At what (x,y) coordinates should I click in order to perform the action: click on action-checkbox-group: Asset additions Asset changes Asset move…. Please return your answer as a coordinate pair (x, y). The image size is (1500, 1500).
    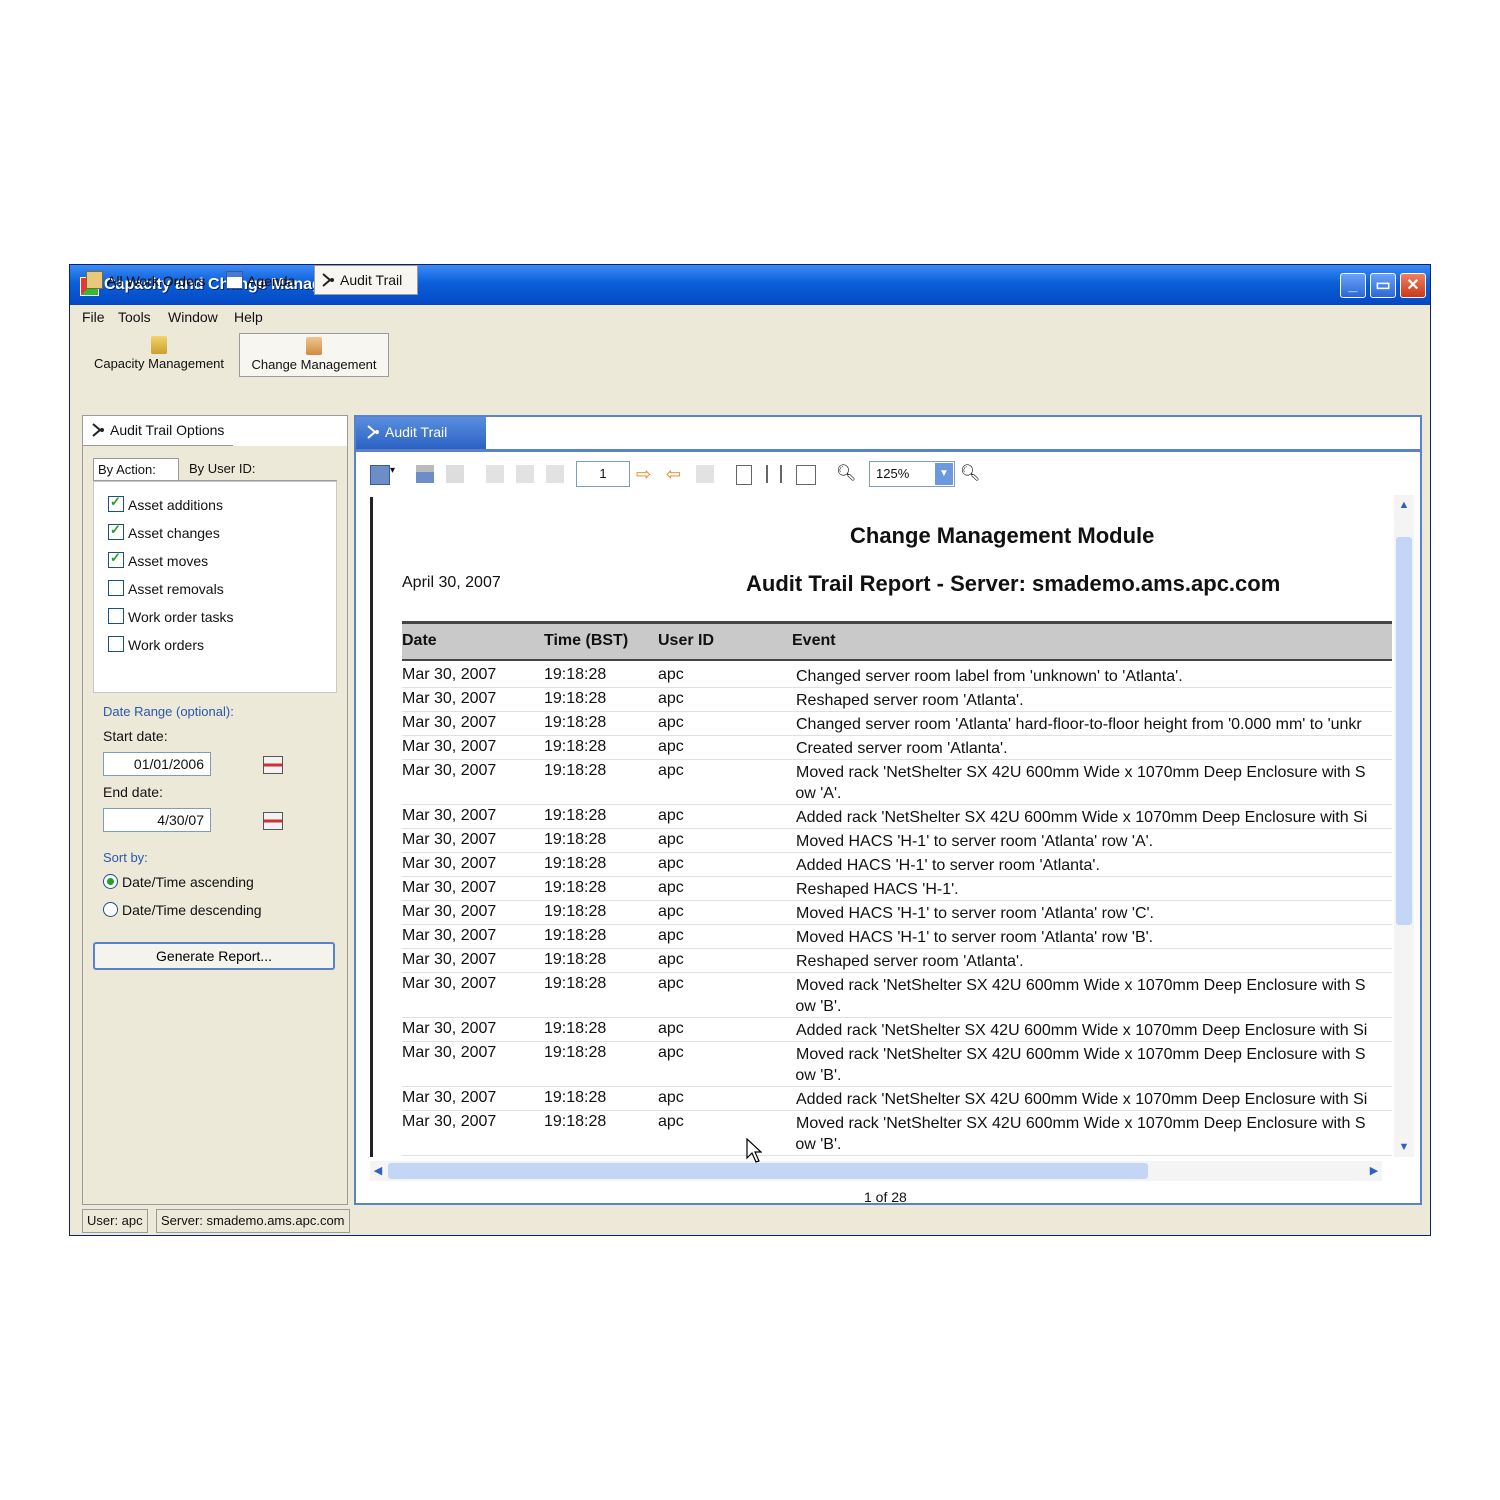
    Looking at the image, I should click on (215, 587).